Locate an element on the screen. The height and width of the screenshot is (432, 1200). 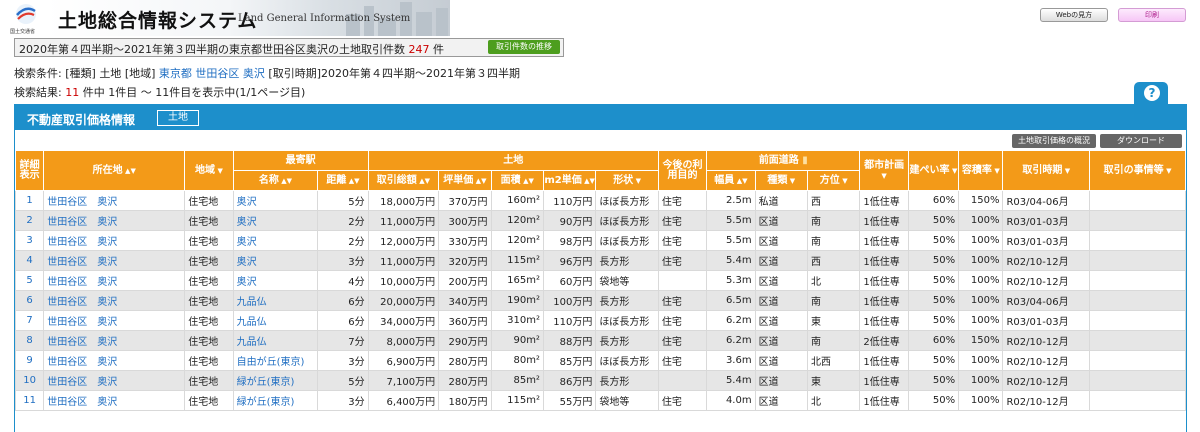
land-price-overview-button: 土地取引価格の概況 is located at coordinates (1054, 141).